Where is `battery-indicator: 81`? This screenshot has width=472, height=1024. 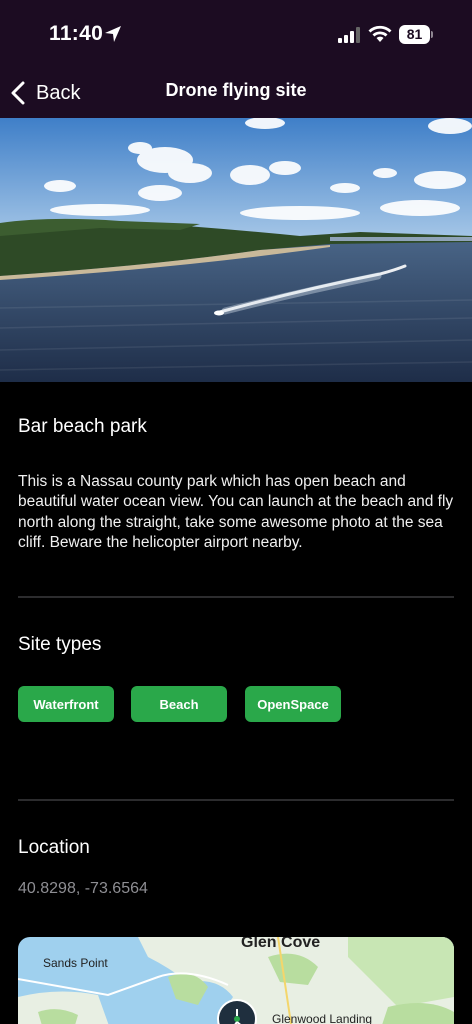
battery-indicator: 81 is located at coordinates (416, 34).